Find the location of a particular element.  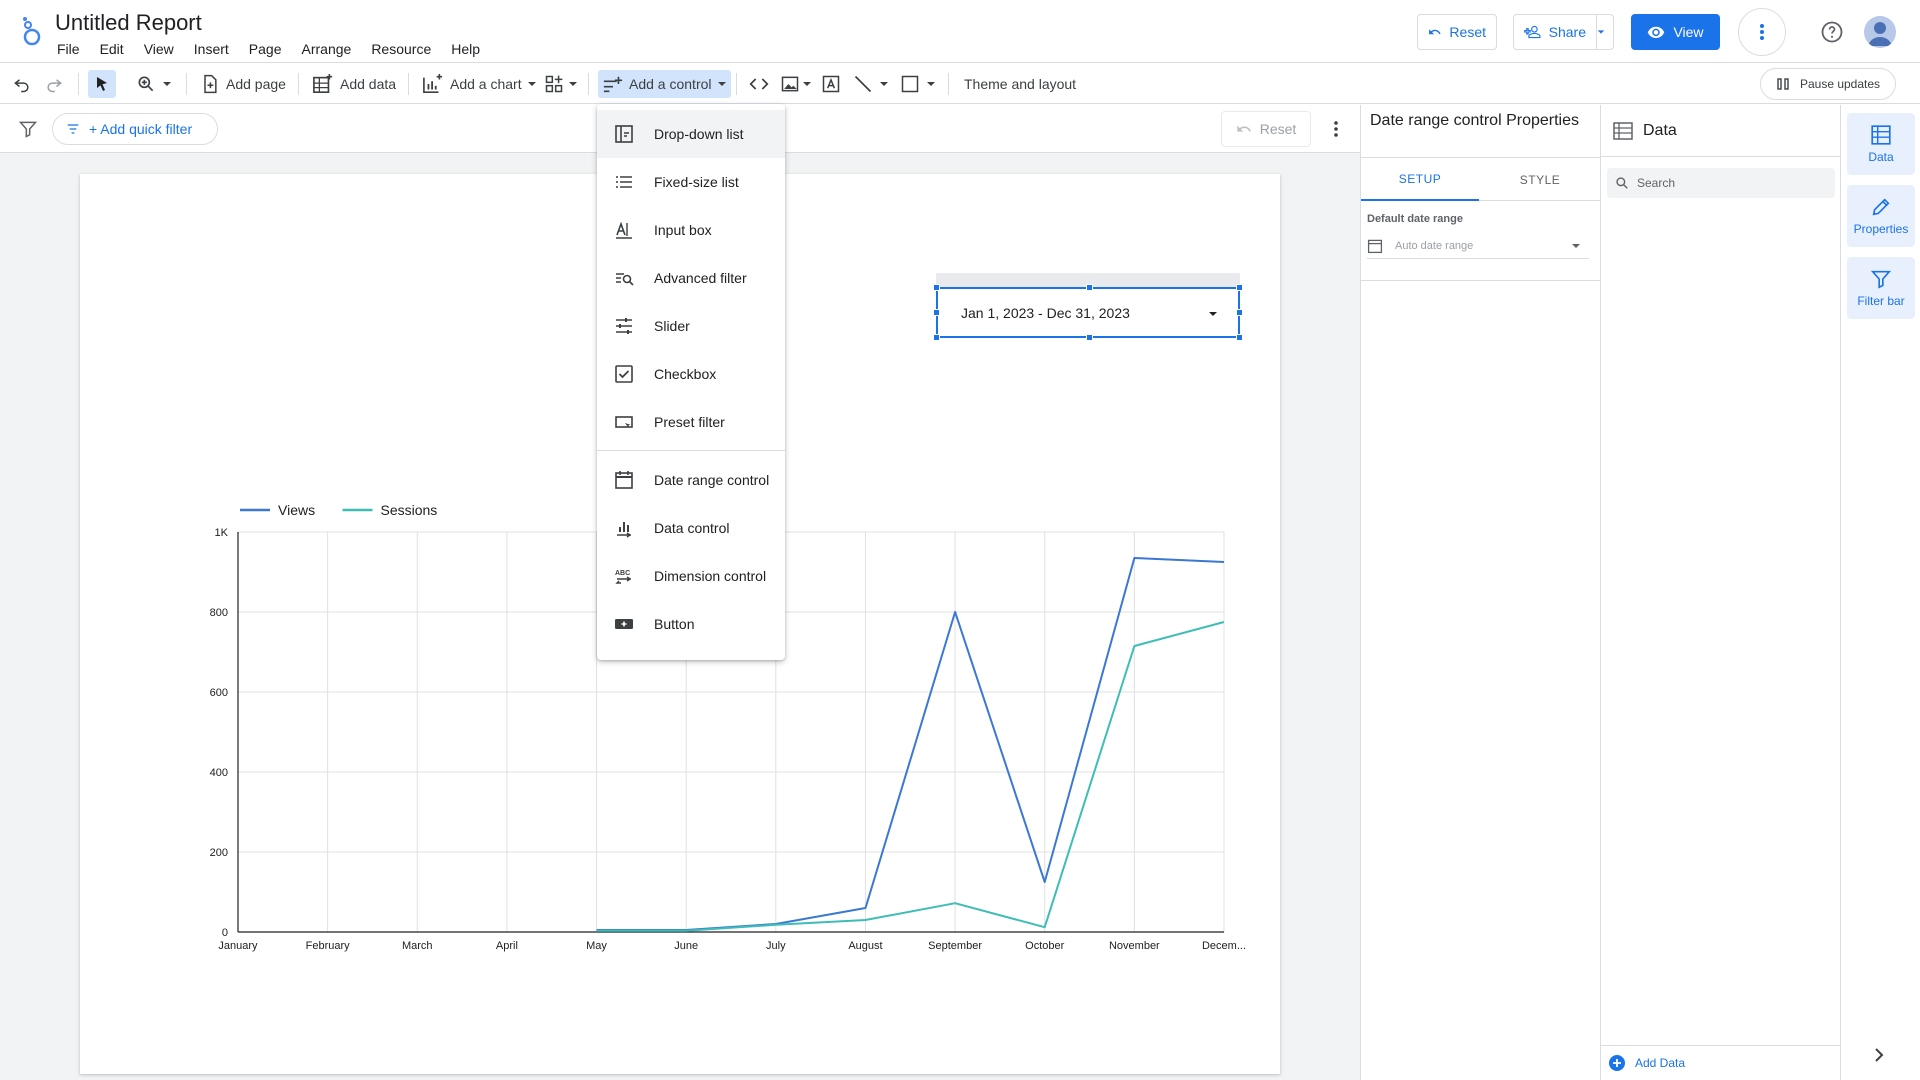

menu-item-label: Fixed-size list is located at coordinates (696, 182).